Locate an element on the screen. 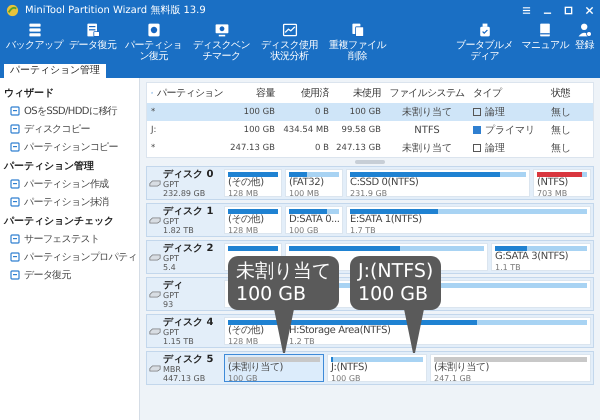  partition-label: (FAT32) is located at coordinates (307, 183).